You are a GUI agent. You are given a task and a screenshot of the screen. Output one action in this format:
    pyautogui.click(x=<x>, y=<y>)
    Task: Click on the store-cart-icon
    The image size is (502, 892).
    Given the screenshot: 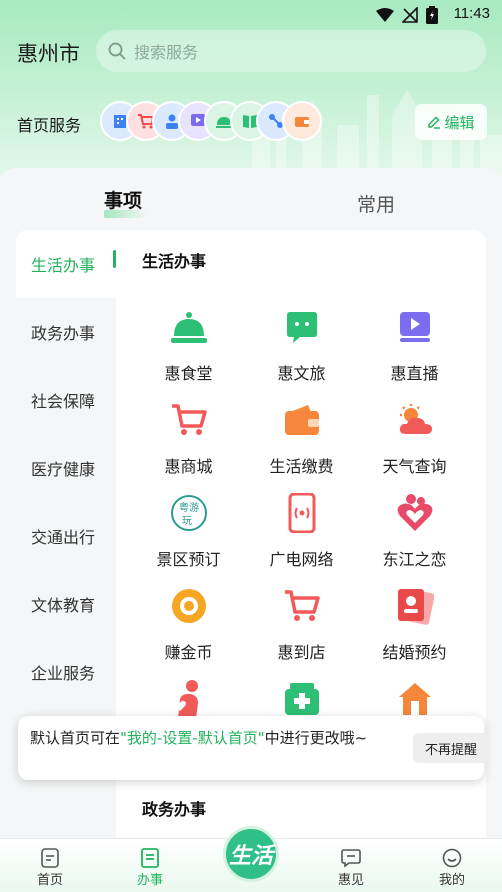 What is the action you would take?
    pyautogui.click(x=302, y=606)
    